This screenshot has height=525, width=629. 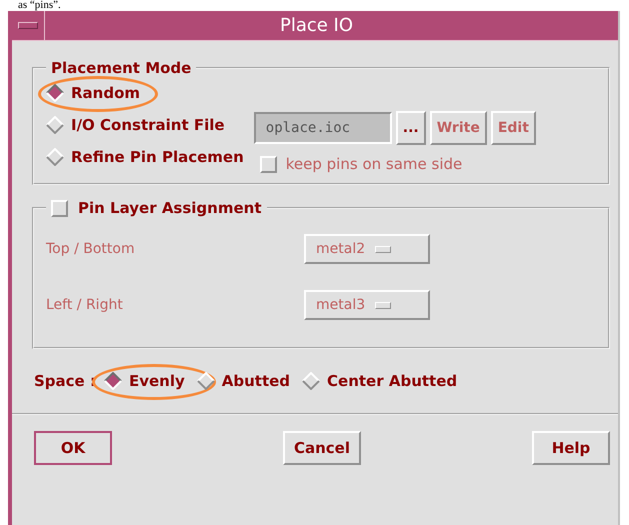 I want to click on option-label: Abutted, so click(x=256, y=381).